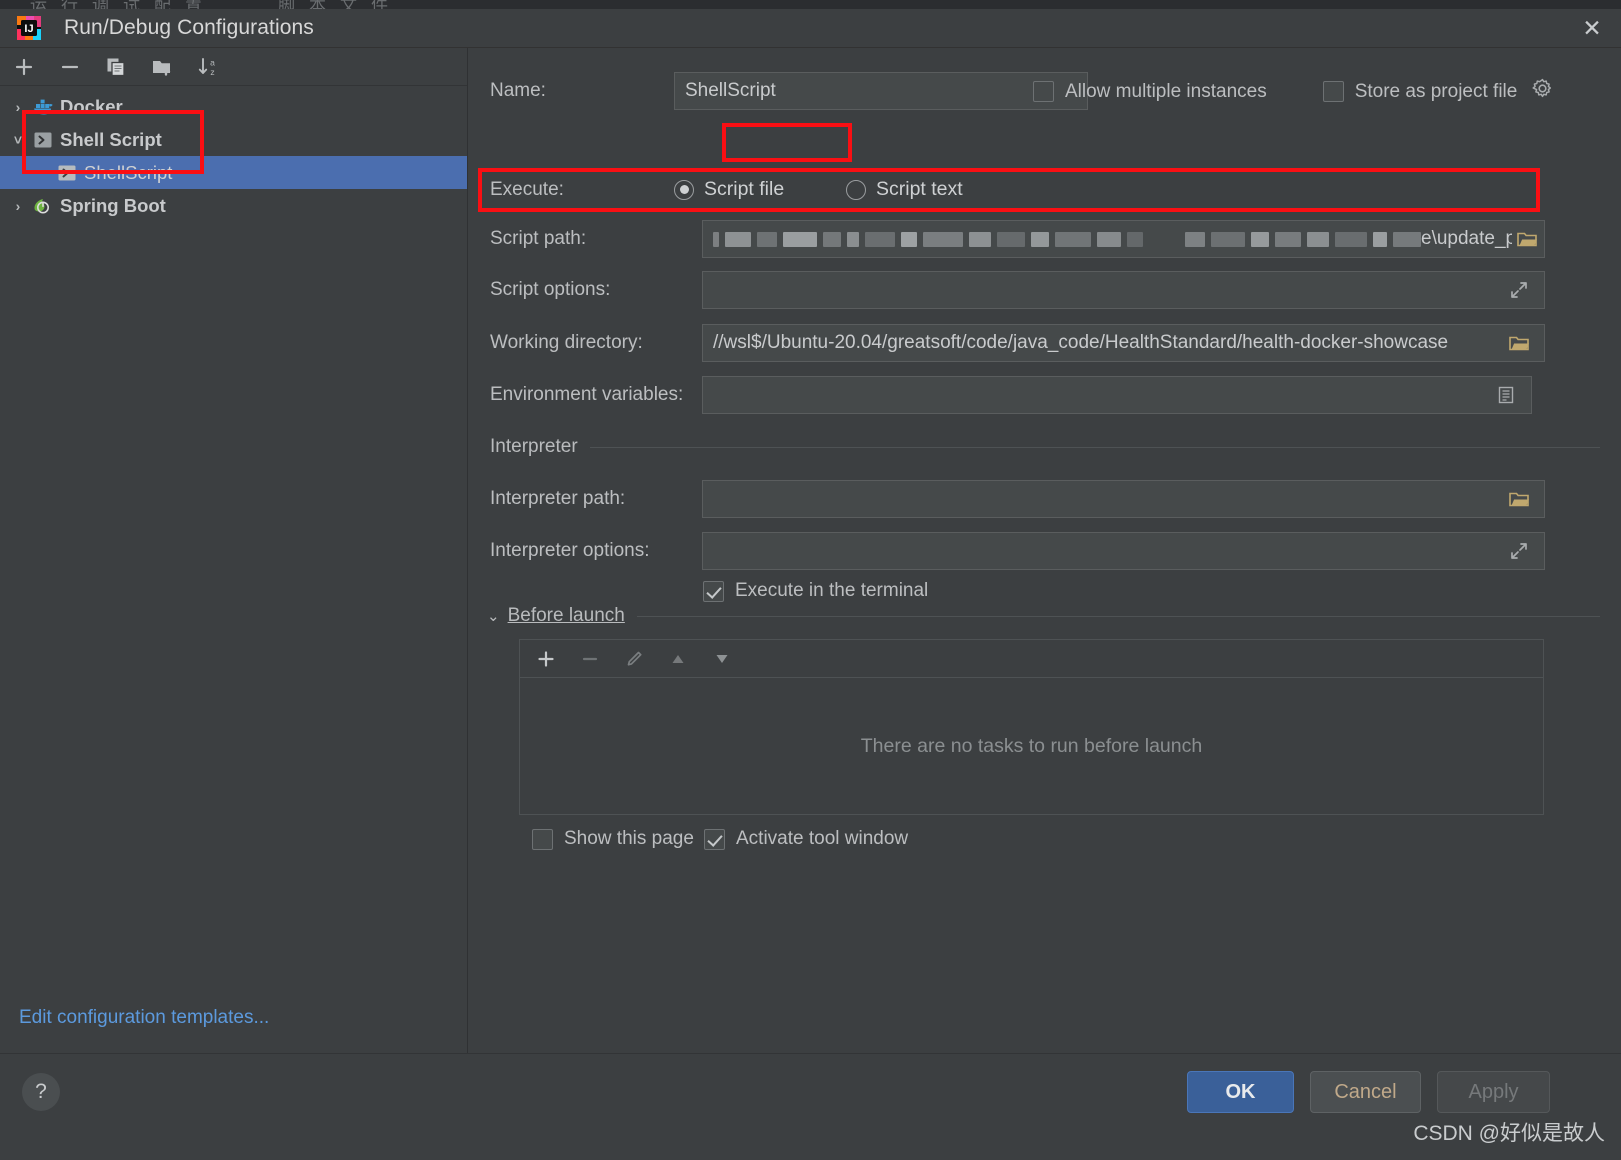 Image resolution: width=1621 pixels, height=1160 pixels. I want to click on svg-text: IJ, so click(28, 29).